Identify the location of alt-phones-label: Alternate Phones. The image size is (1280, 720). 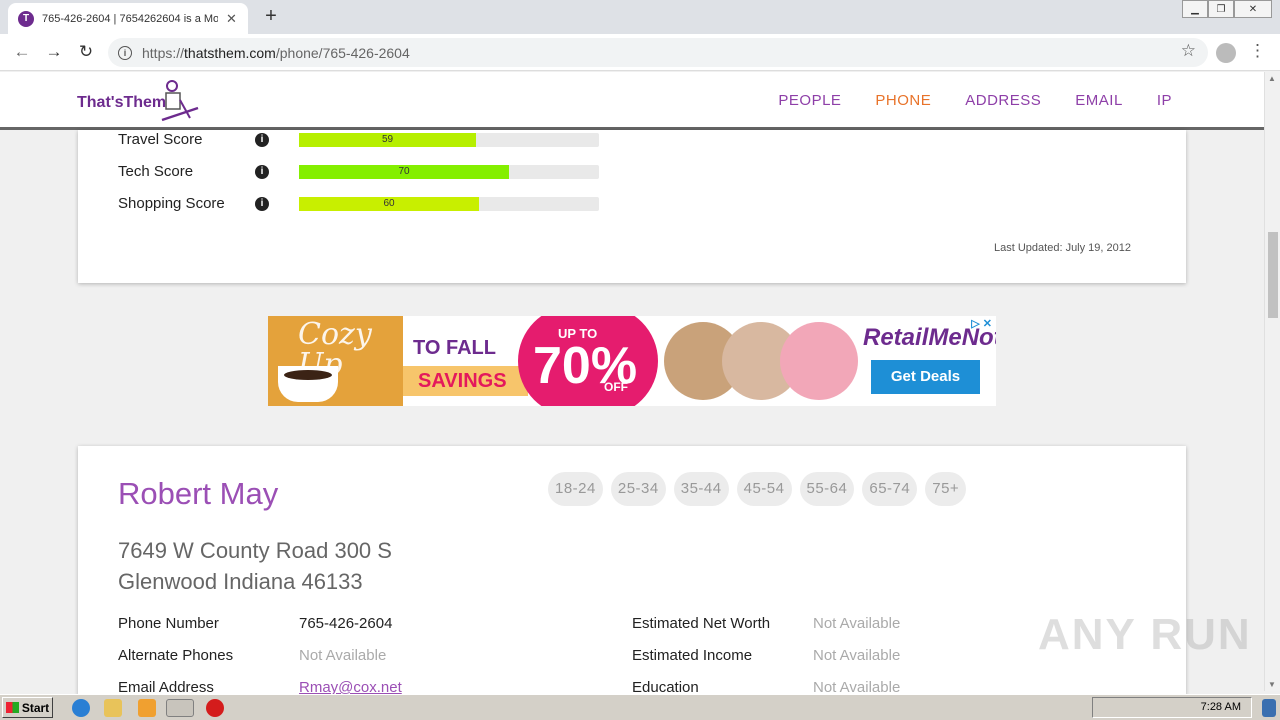
(176, 655).